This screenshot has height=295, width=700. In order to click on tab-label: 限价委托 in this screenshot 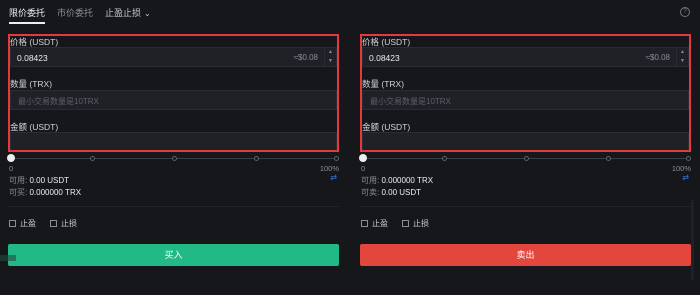, I will do `click(27, 12)`.